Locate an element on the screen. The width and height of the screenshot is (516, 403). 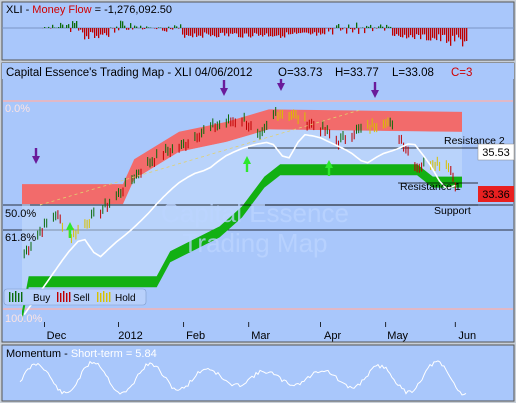
x-tick-label: 2012 is located at coordinates (130, 336).